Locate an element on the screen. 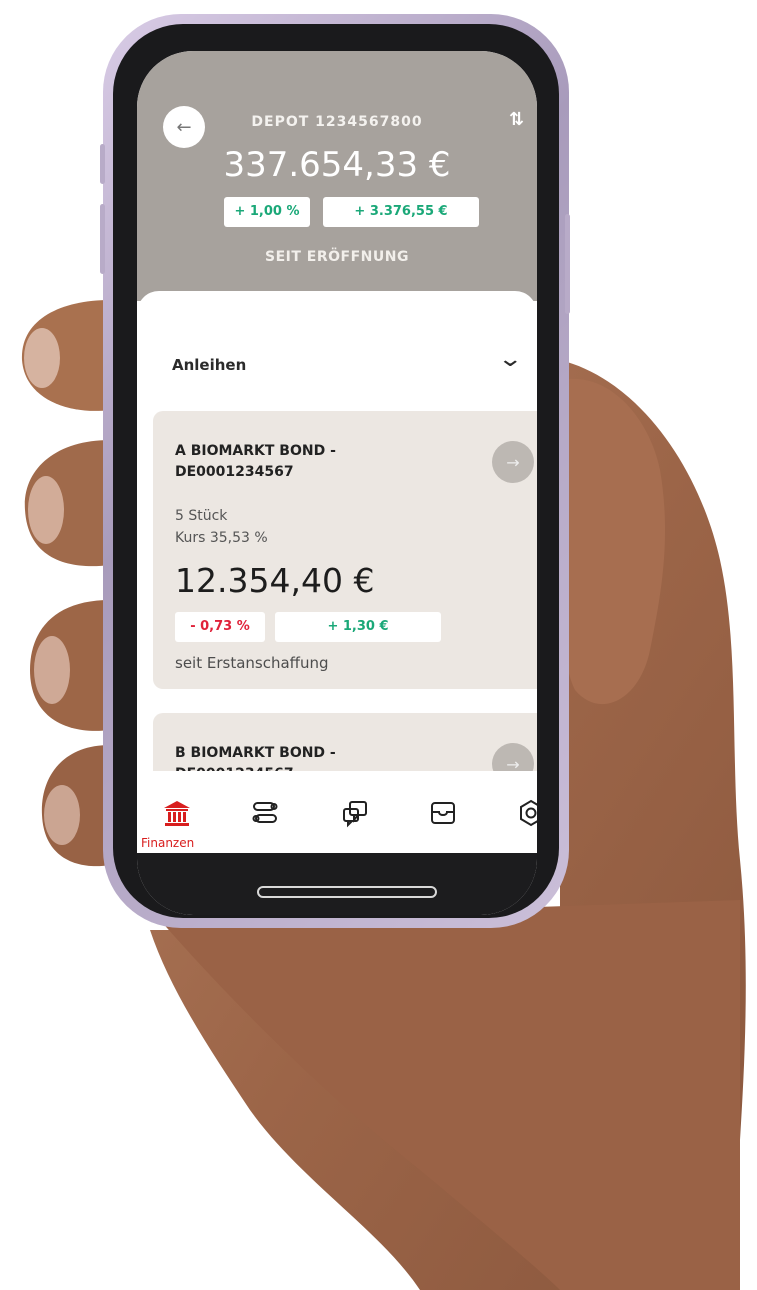 This screenshot has width=757, height=1290. arrow-right-icon: → is located at coordinates (513, 462).